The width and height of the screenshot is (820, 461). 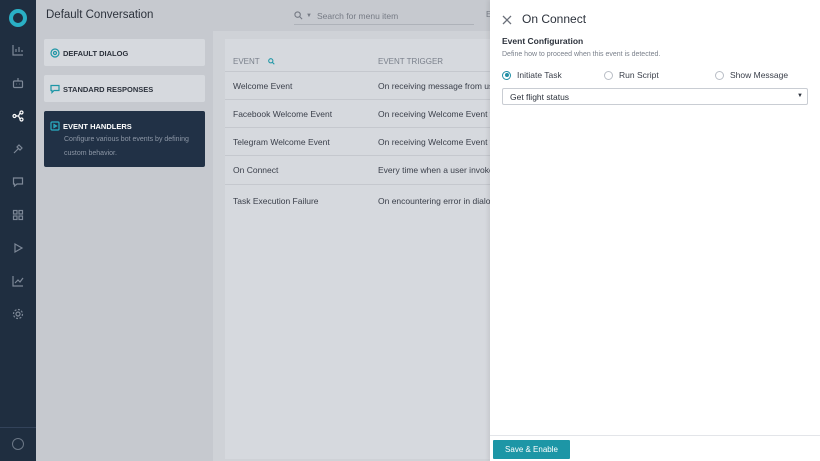 What do you see at coordinates (100, 15) in the screenshot?
I see `page-title: Default Conversation` at bounding box center [100, 15].